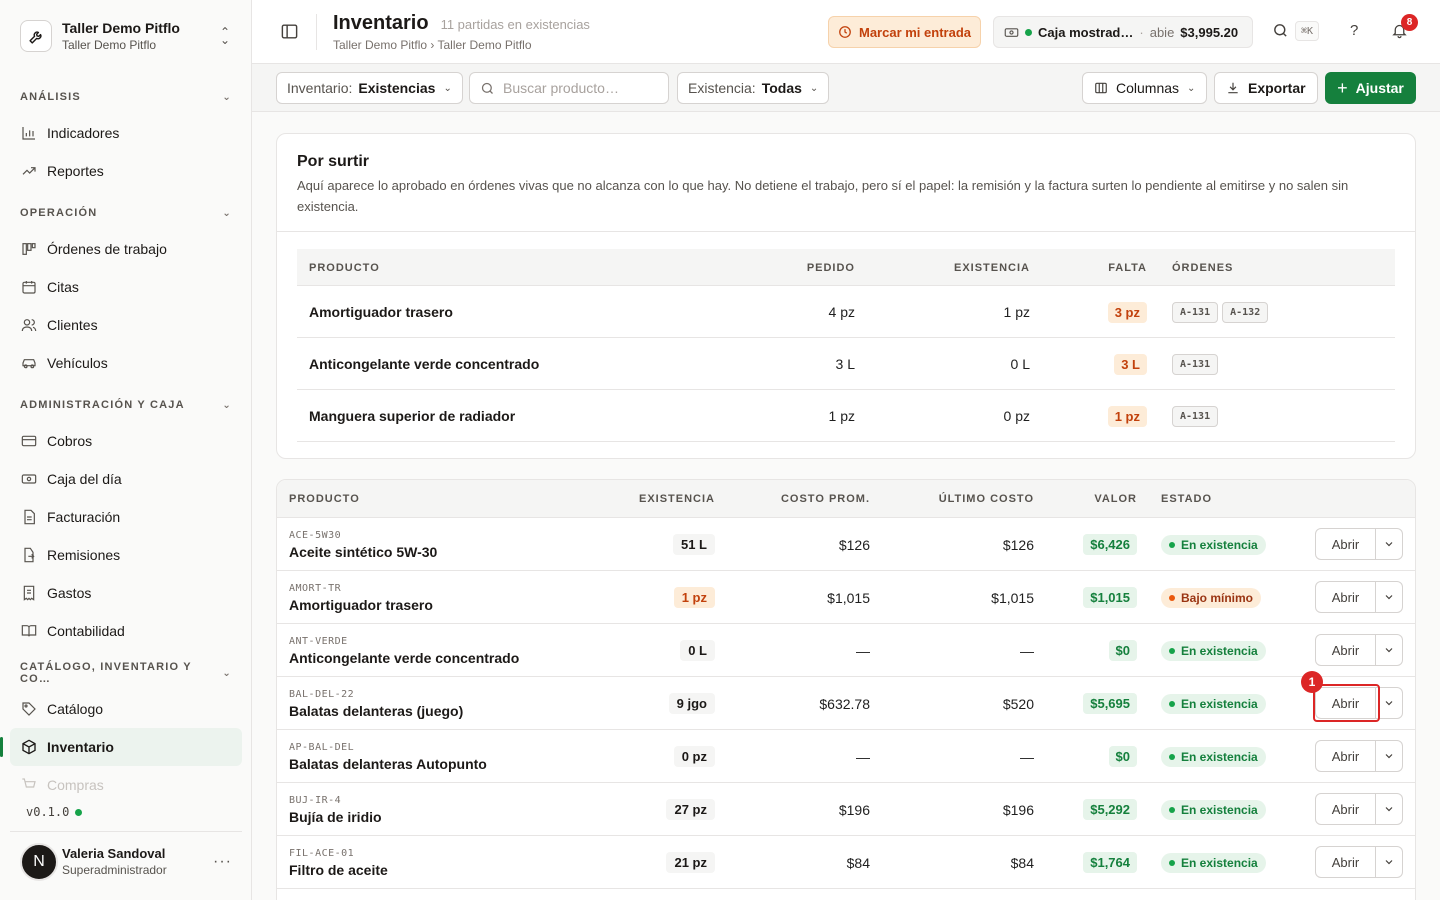  Describe the element at coordinates (753, 88) in the screenshot. I see `stock-filter-select: Existencia: Todas ⌄` at that location.